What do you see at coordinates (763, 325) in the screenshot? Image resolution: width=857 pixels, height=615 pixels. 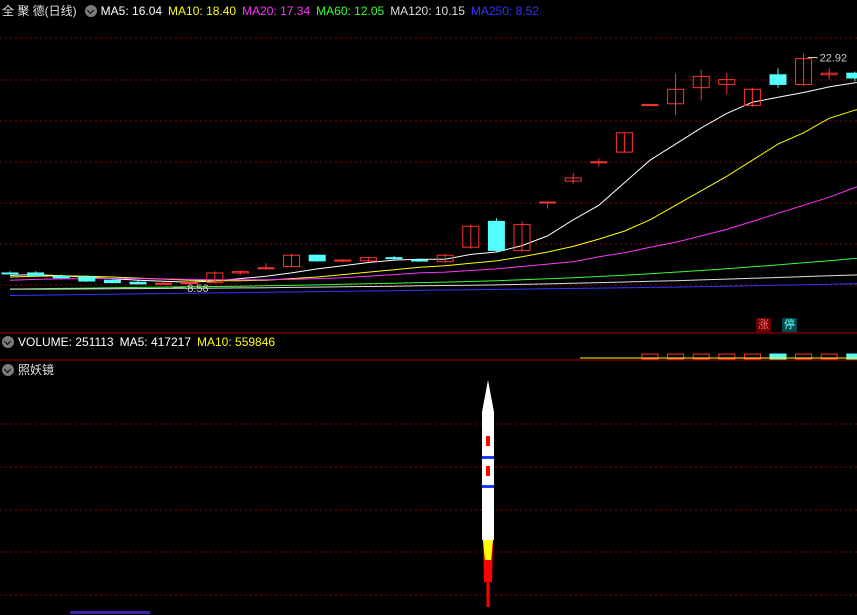 I see `limit-up-badge: 涨` at bounding box center [763, 325].